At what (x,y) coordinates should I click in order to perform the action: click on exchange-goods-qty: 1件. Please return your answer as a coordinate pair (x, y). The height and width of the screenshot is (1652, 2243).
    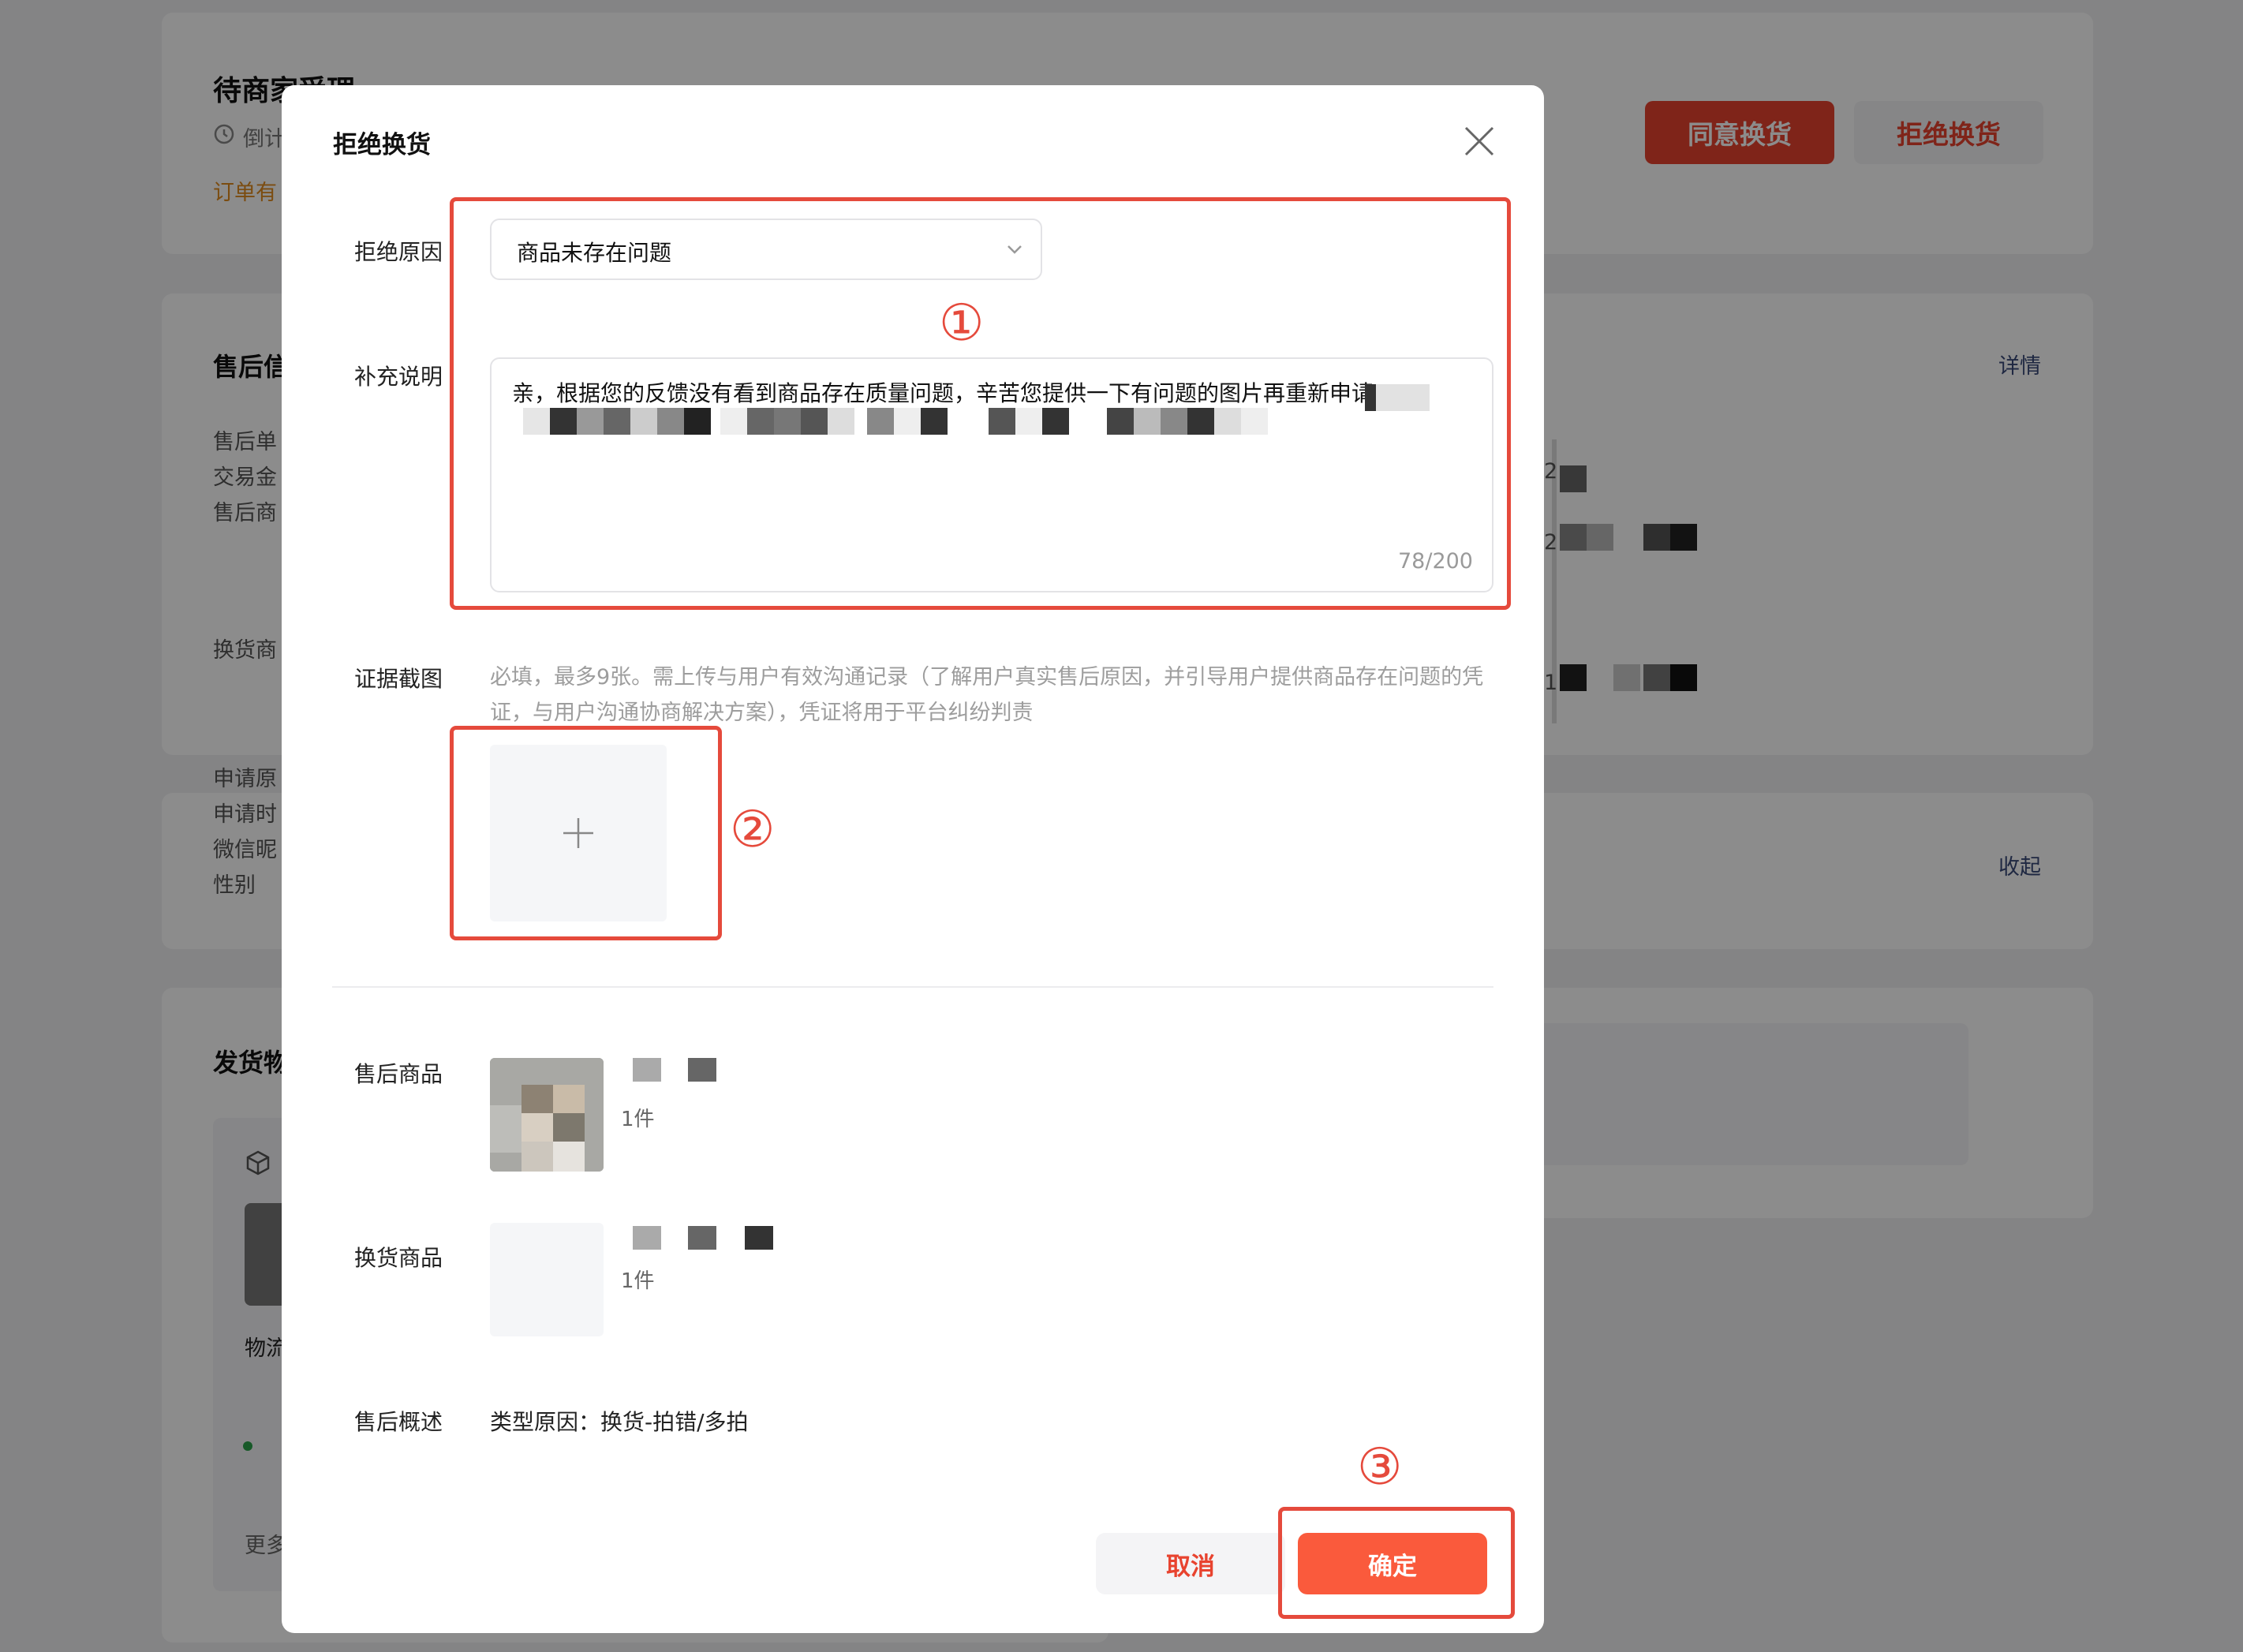
    Looking at the image, I should click on (638, 1281).